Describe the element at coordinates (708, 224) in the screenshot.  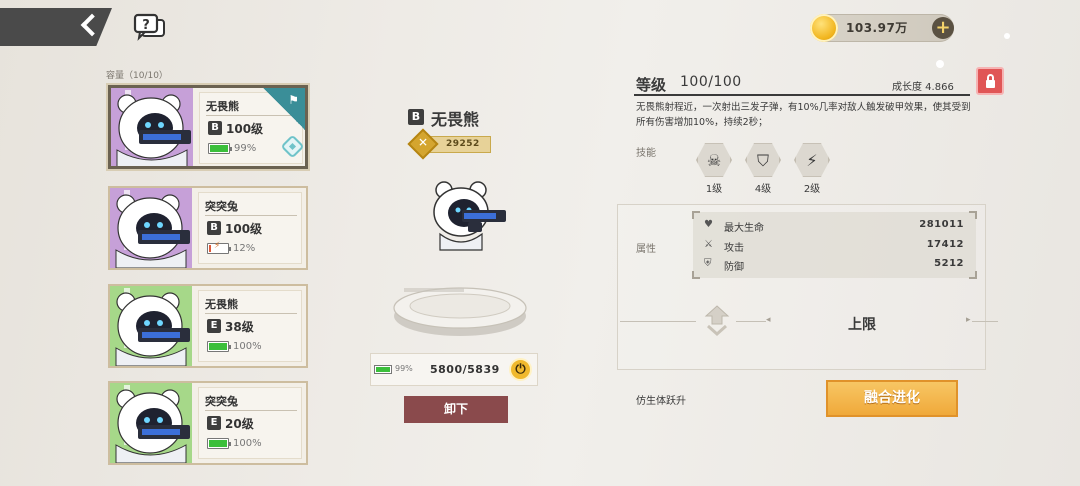
I see `heart-icon: ♥` at that location.